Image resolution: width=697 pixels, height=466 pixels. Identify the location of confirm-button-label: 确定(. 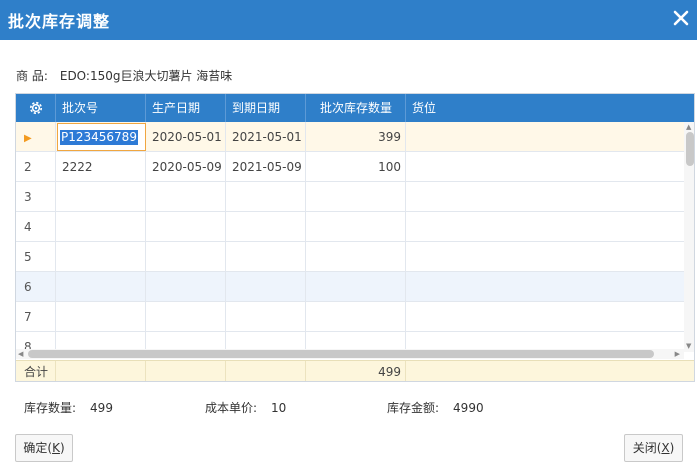
(38, 448).